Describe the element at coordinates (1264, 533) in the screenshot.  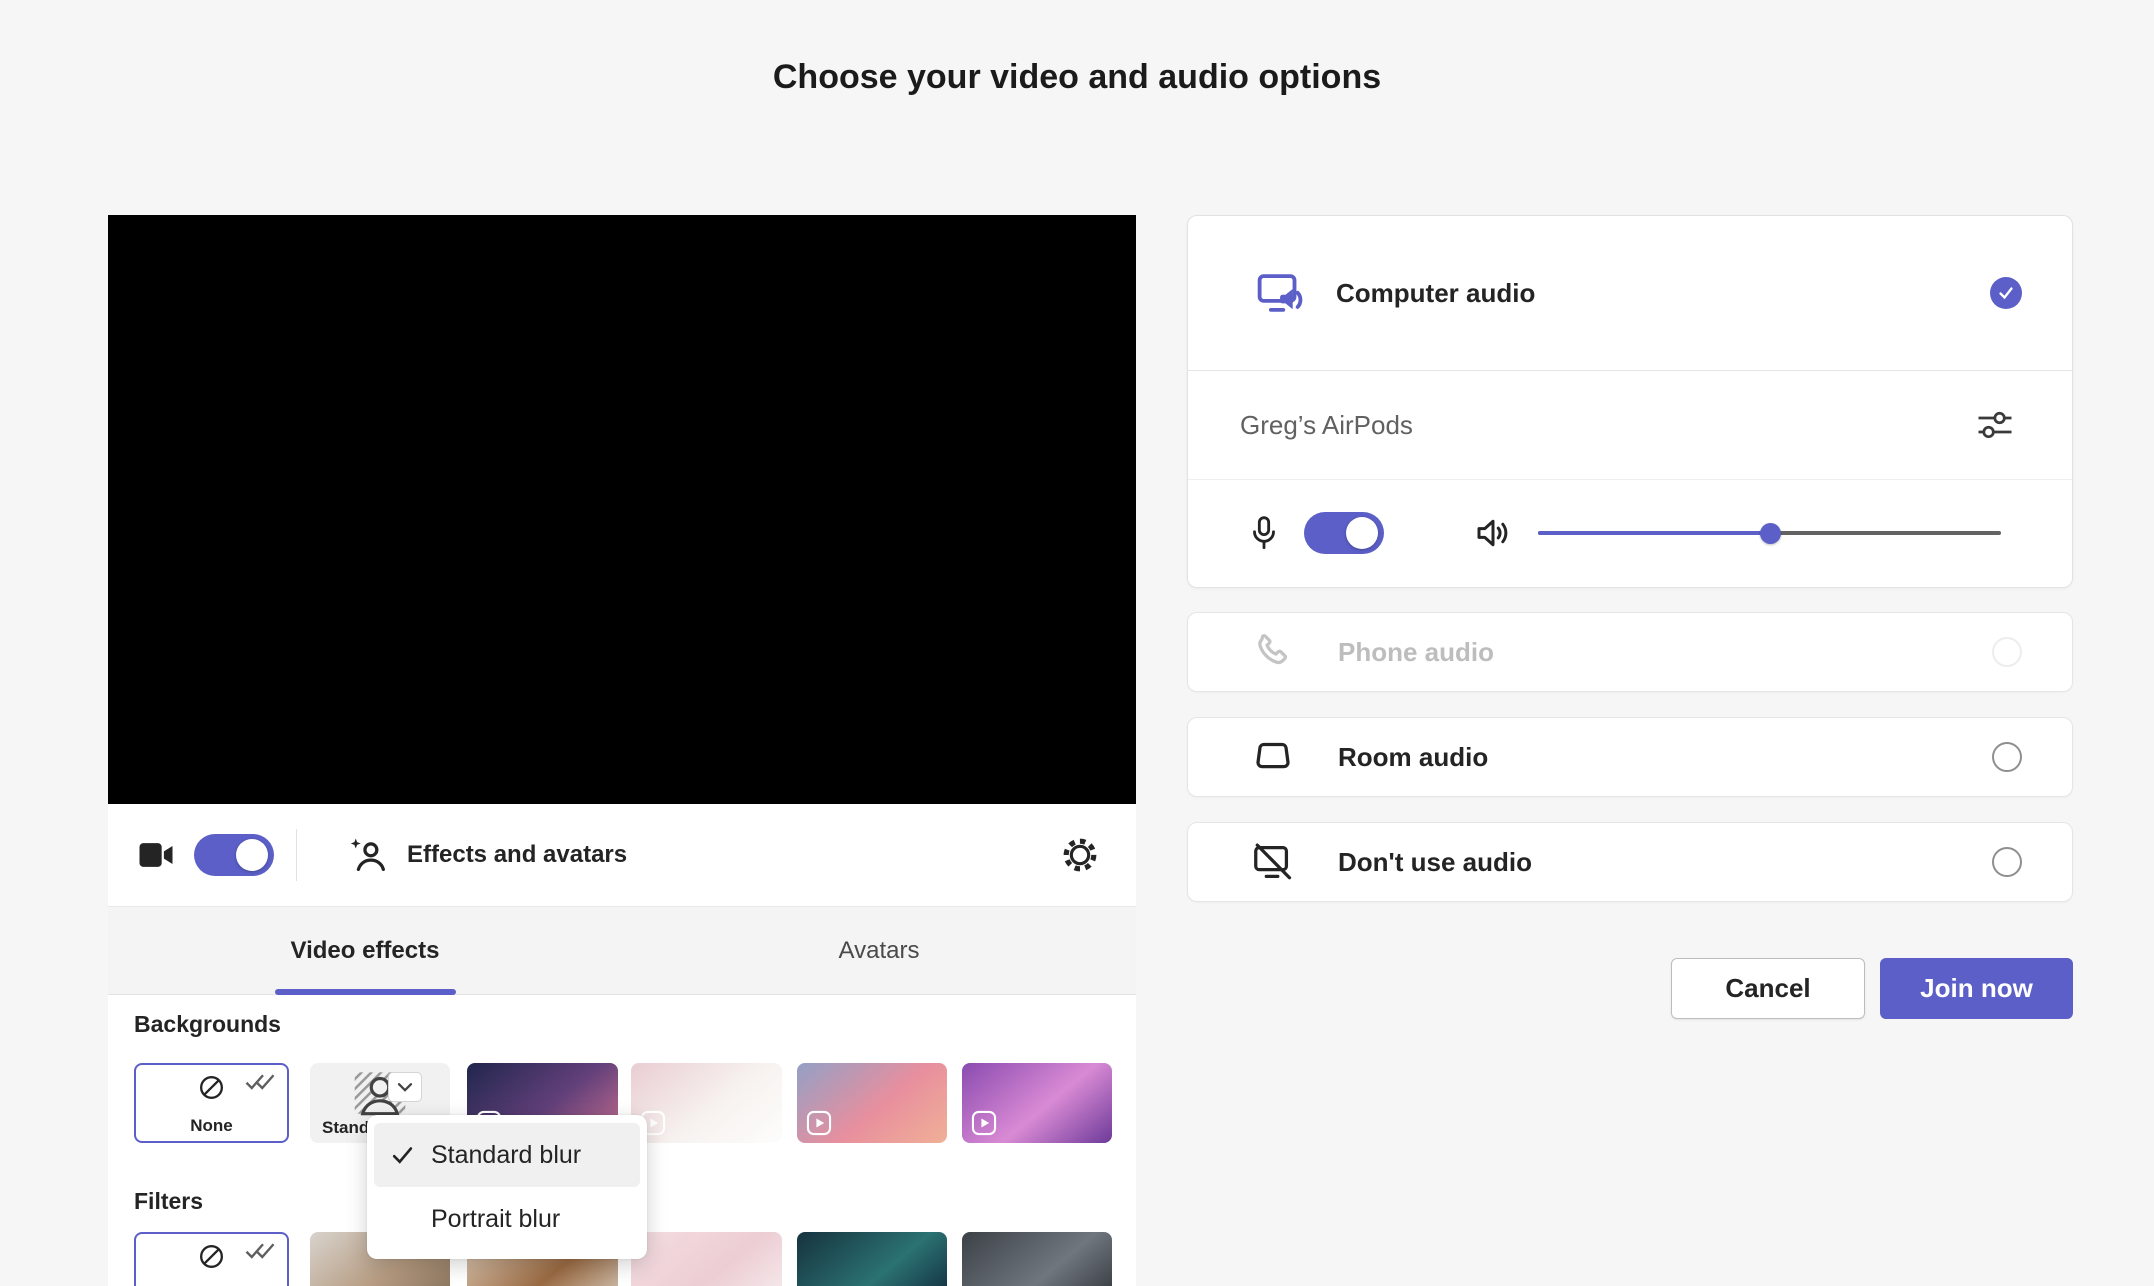
I see `microphone-icon` at that location.